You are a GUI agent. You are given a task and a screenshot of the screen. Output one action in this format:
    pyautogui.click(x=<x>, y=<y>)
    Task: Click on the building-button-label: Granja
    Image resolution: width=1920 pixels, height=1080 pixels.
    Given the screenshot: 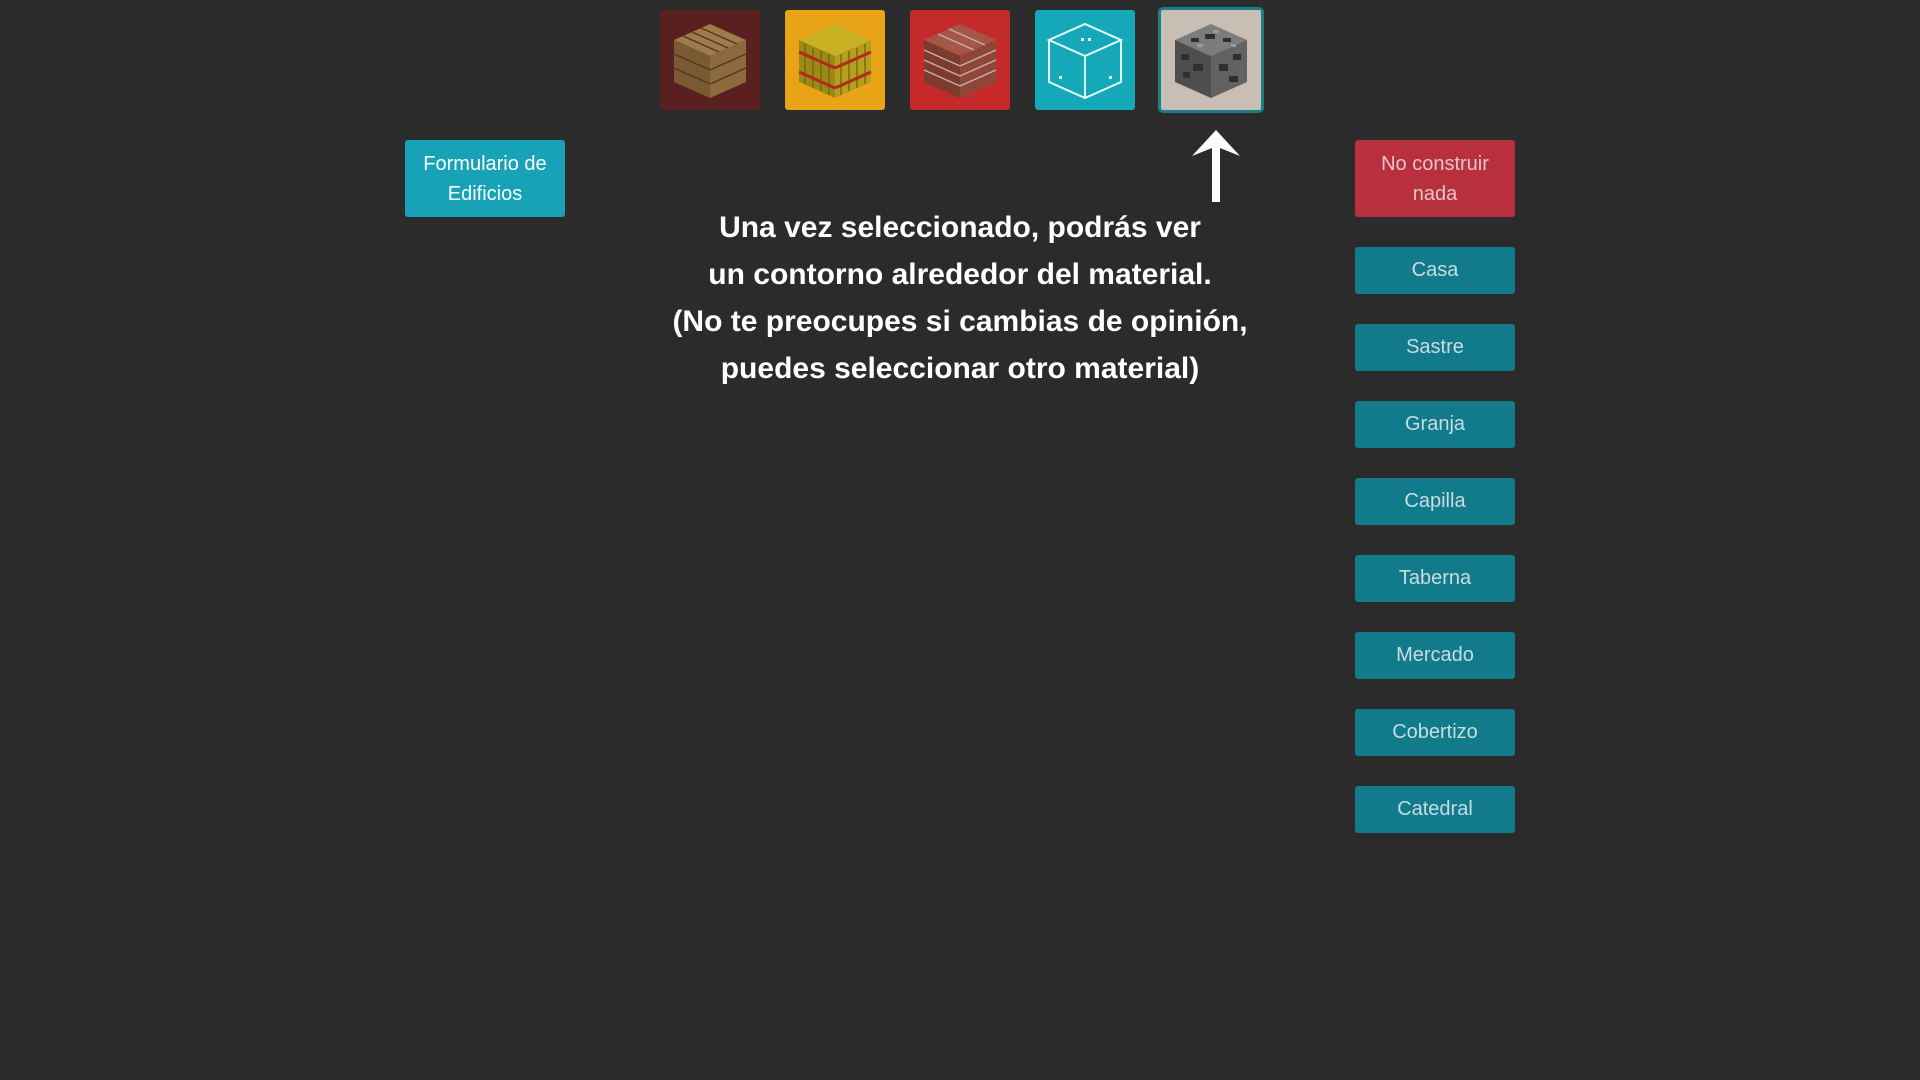 What is the action you would take?
    pyautogui.click(x=1435, y=424)
    